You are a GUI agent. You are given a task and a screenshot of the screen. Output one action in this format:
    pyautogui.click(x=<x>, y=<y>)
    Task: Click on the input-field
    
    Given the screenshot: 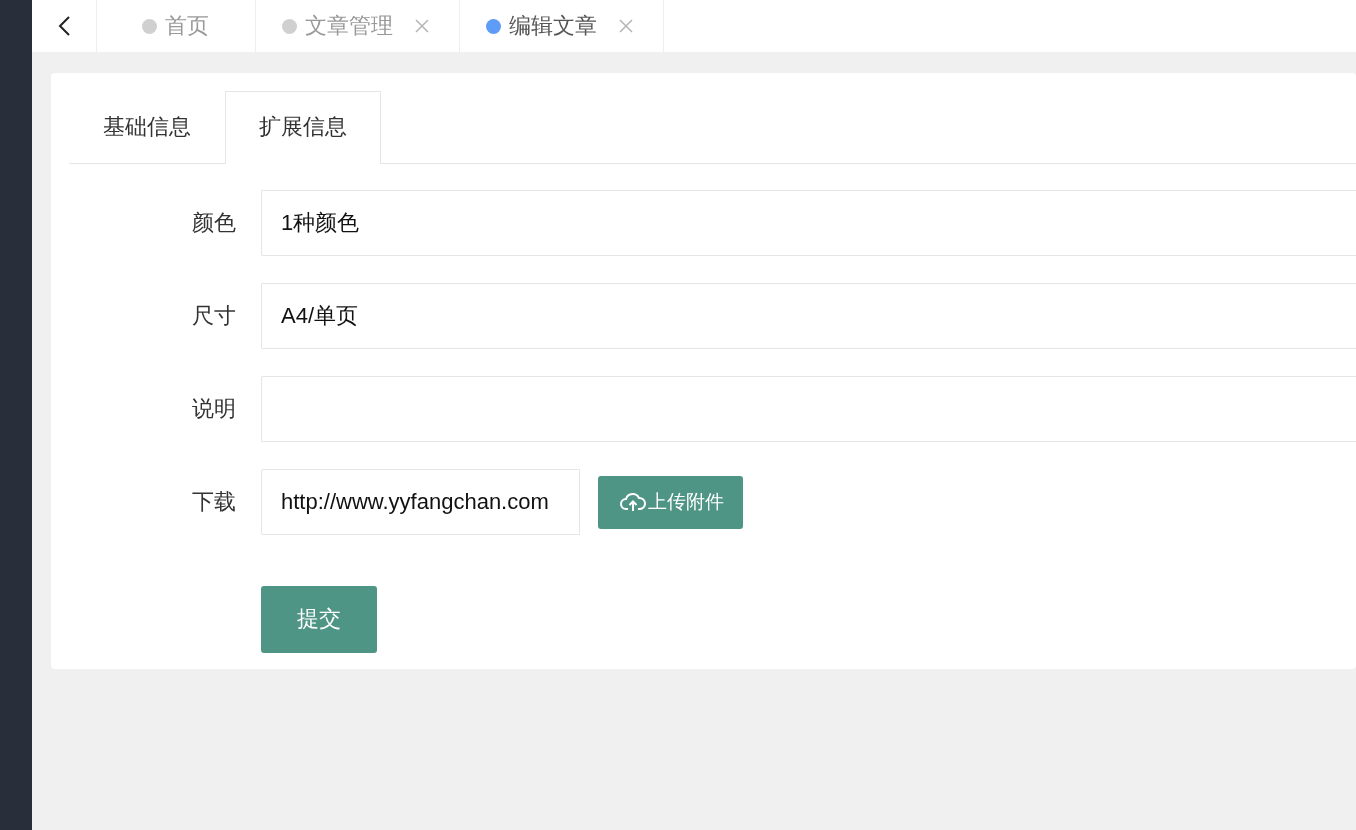 What is the action you would take?
    pyautogui.click(x=808, y=409)
    